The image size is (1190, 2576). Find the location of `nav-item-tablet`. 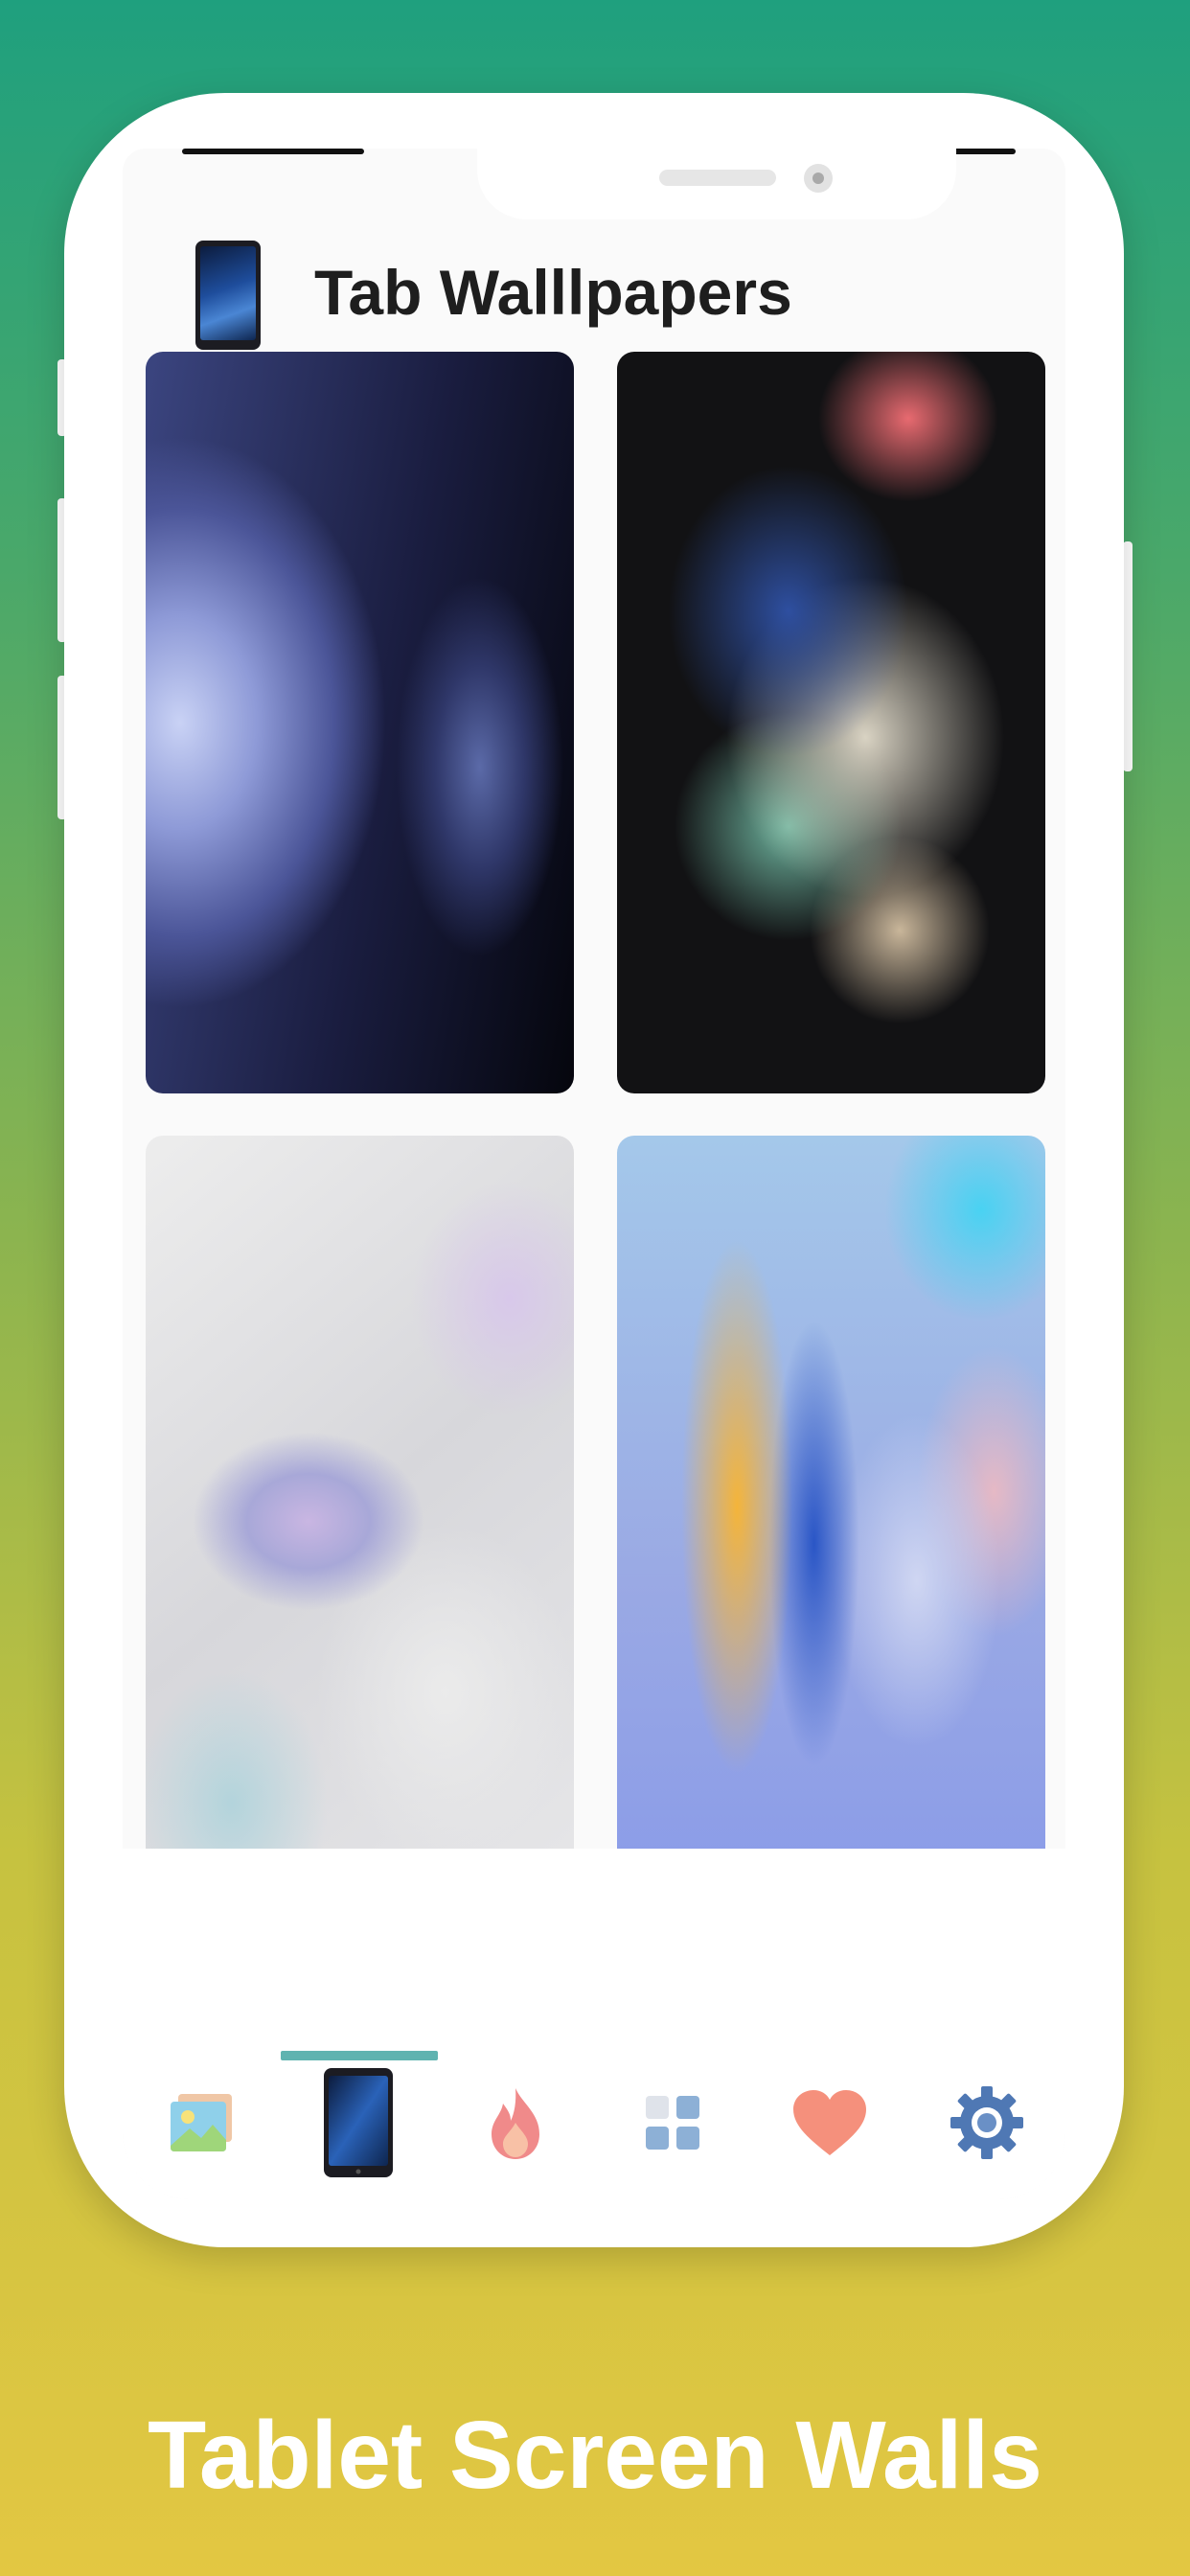

nav-item-tablet is located at coordinates (358, 2123).